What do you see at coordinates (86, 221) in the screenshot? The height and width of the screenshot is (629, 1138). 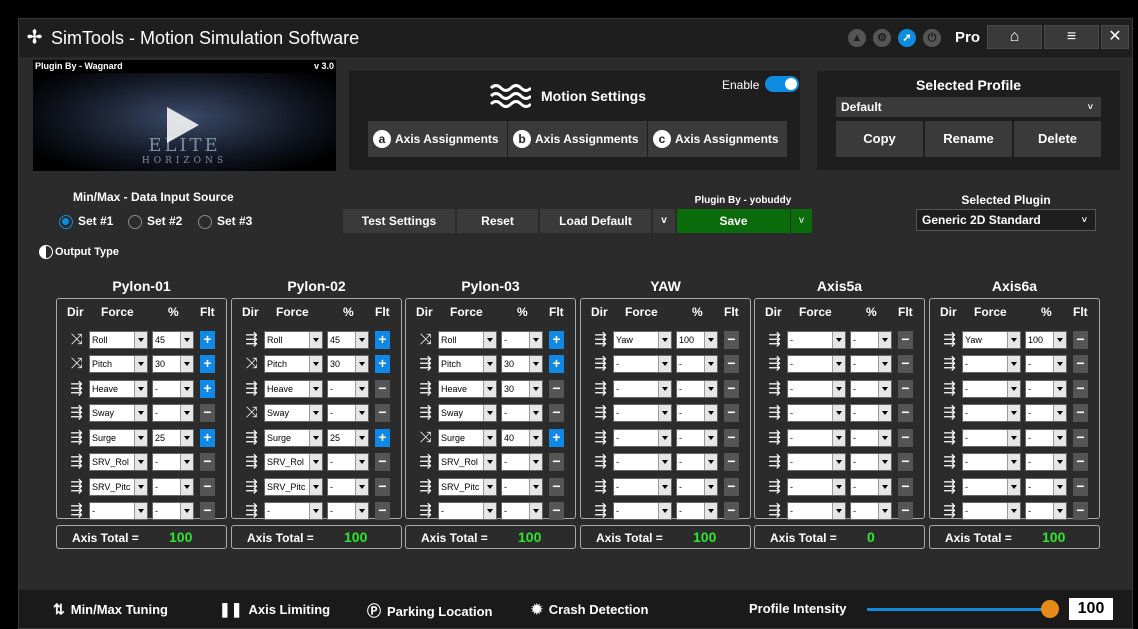 I see `radio-set-1: Set #1` at bounding box center [86, 221].